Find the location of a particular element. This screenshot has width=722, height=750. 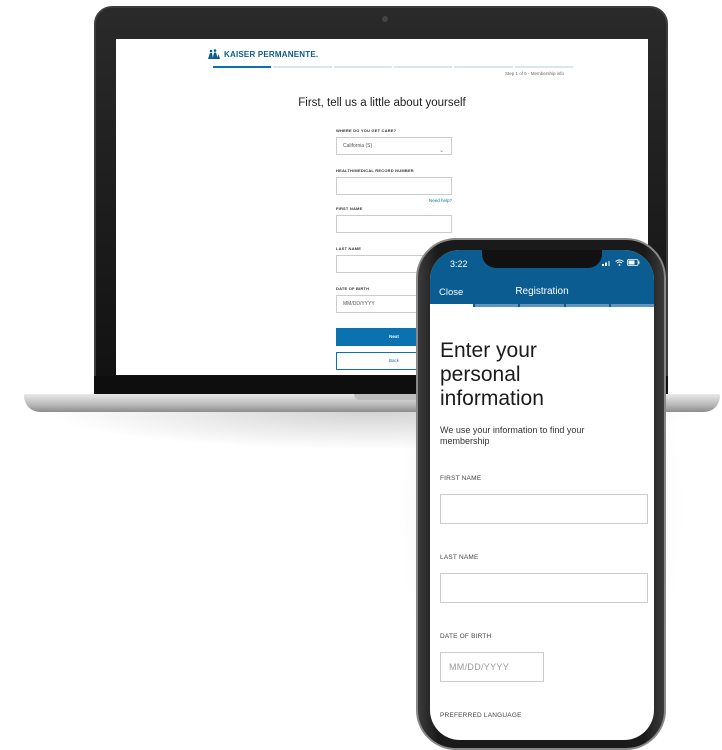

mobile-last-name-input is located at coordinates (544, 588).